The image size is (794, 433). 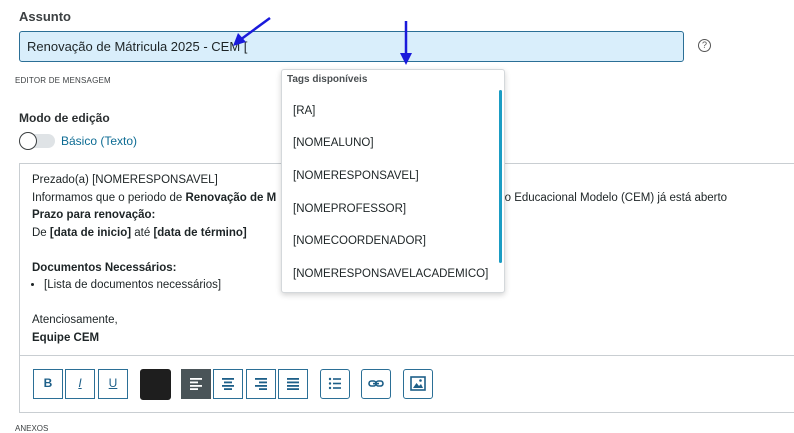 I want to click on message-line: Equipe CEM, so click(x=66, y=337).